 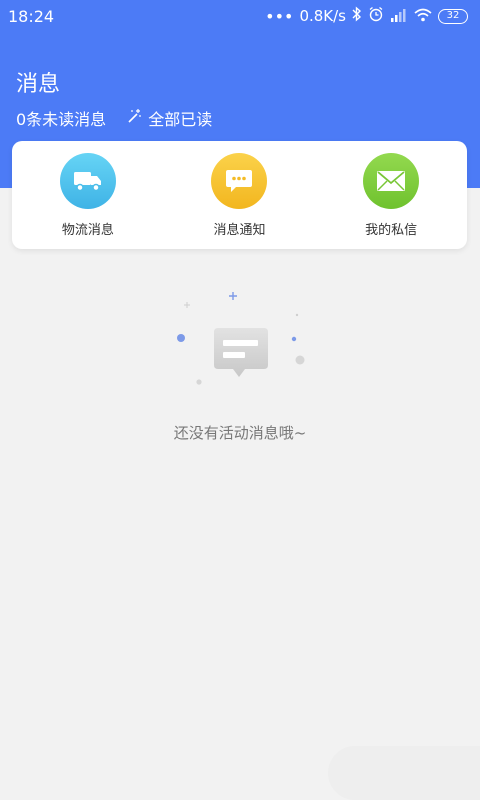 What do you see at coordinates (239, 181) in the screenshot?
I see `chat-bubble-icon` at bounding box center [239, 181].